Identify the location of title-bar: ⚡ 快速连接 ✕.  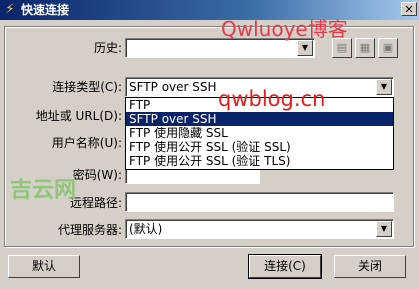
(209, 10).